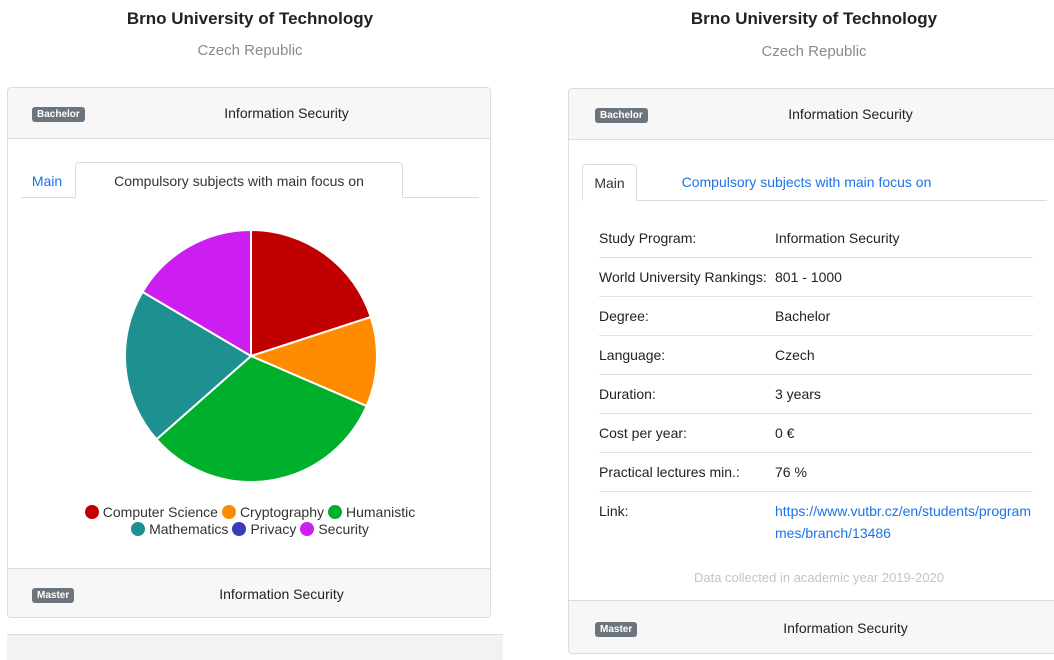 The height and width of the screenshot is (660, 1054). I want to click on detail-label: Study Program:, so click(687, 238).